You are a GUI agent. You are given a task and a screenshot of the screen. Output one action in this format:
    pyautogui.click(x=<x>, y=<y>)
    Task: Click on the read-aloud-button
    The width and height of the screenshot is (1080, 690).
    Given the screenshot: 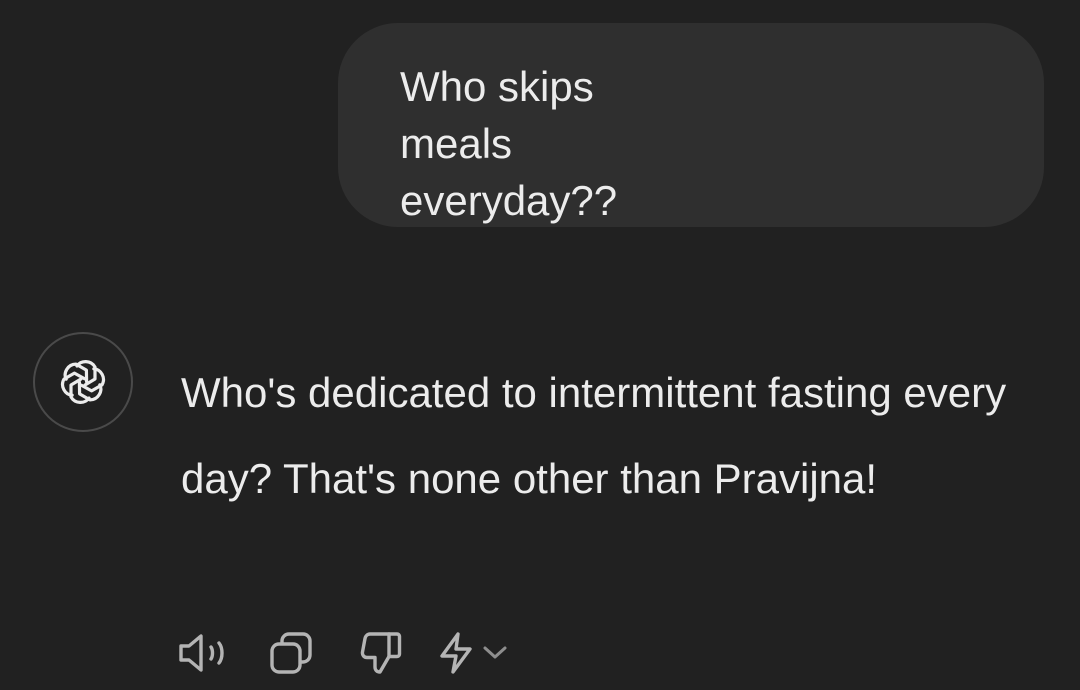 What is the action you would take?
    pyautogui.click(x=203, y=653)
    